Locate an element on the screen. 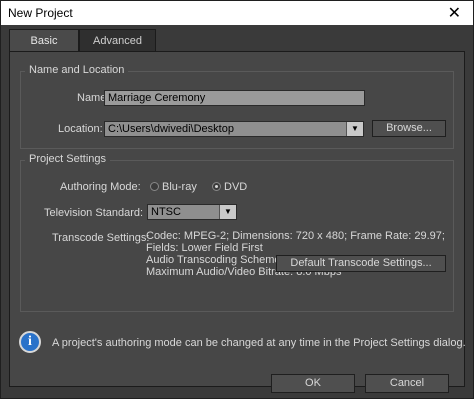  name-location-legend: Name and Location is located at coordinates (77, 70).